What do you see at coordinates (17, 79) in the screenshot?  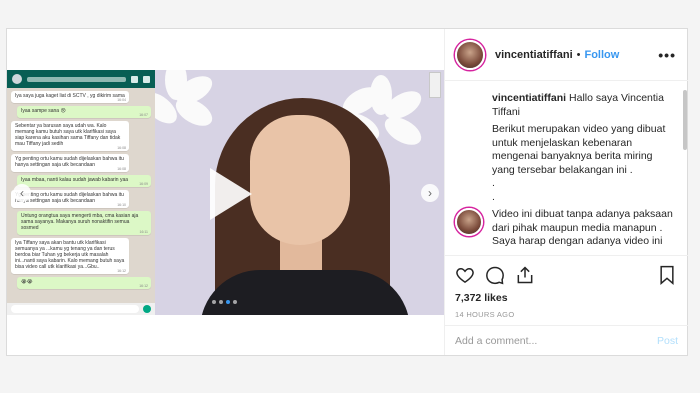 I see `chat-avatar` at bounding box center [17, 79].